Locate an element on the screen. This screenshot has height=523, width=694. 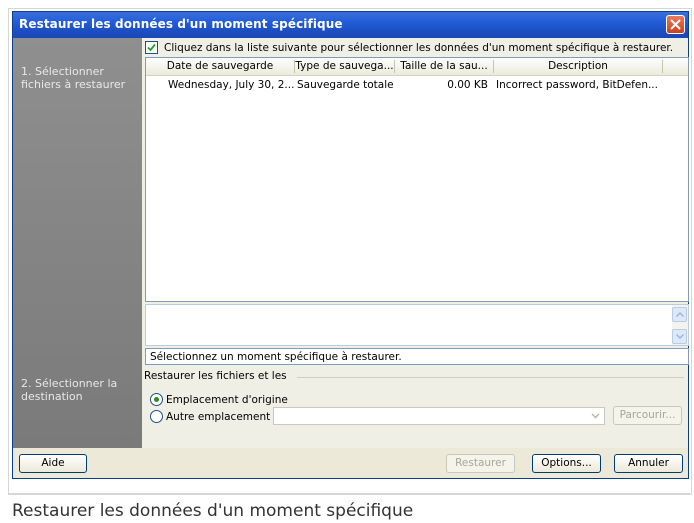
radio-original-location: Emplacement d'origine is located at coordinates (219, 399).